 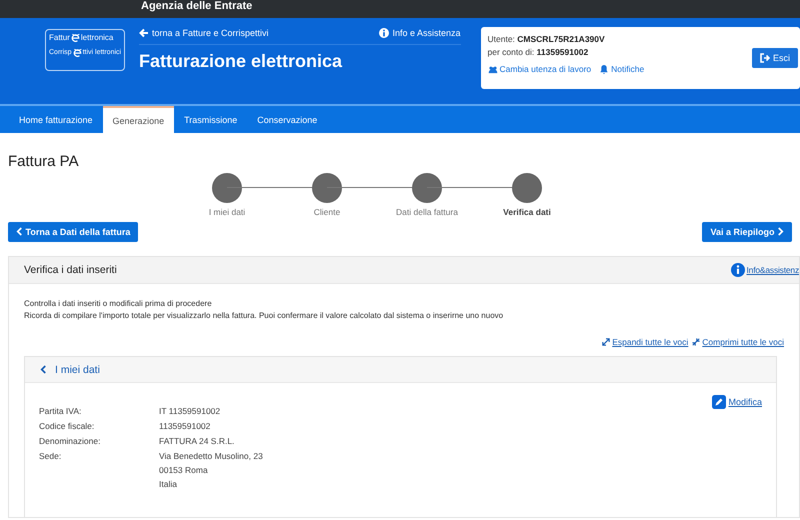 I want to click on account-line: per conto di: 11359591002, so click(x=539, y=52).